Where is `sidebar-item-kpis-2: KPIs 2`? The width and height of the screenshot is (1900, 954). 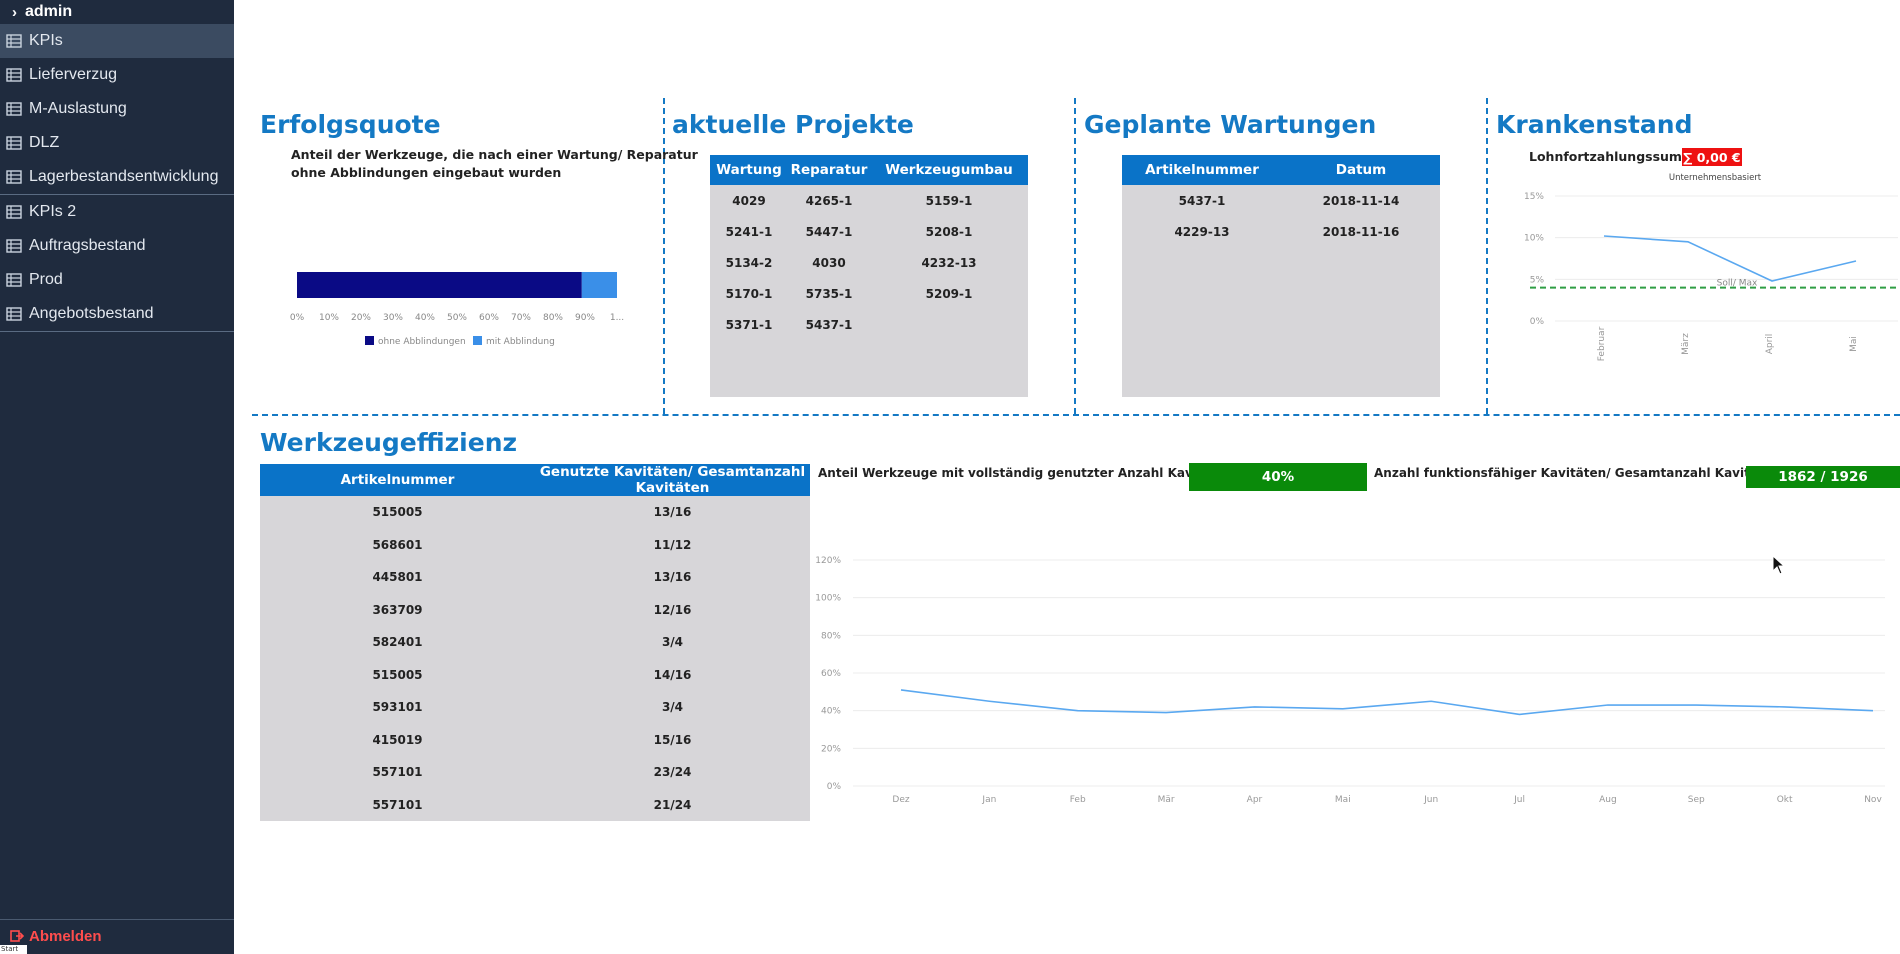 sidebar-item-kpis-2: KPIs 2 is located at coordinates (117, 212).